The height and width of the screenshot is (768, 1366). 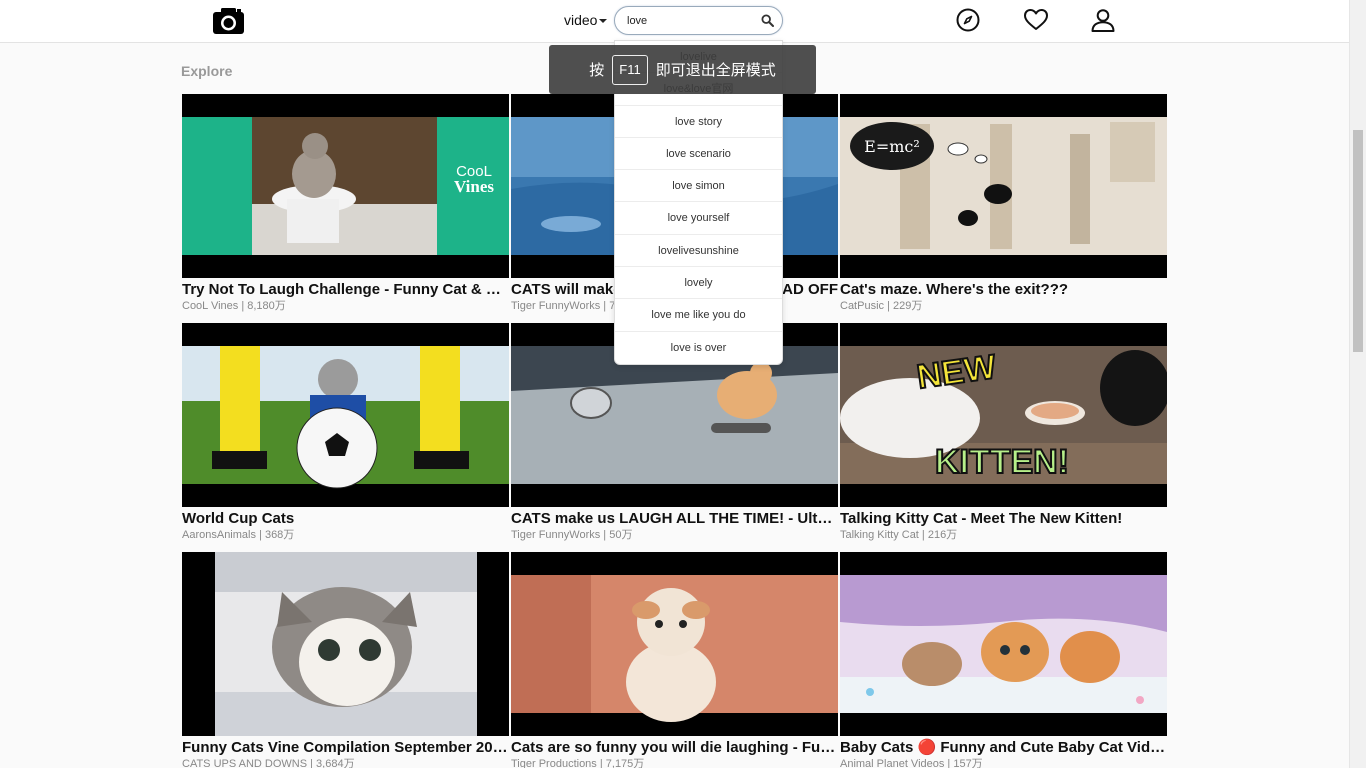 What do you see at coordinates (1358, 241) in the screenshot?
I see `scrollbar-thumb` at bounding box center [1358, 241].